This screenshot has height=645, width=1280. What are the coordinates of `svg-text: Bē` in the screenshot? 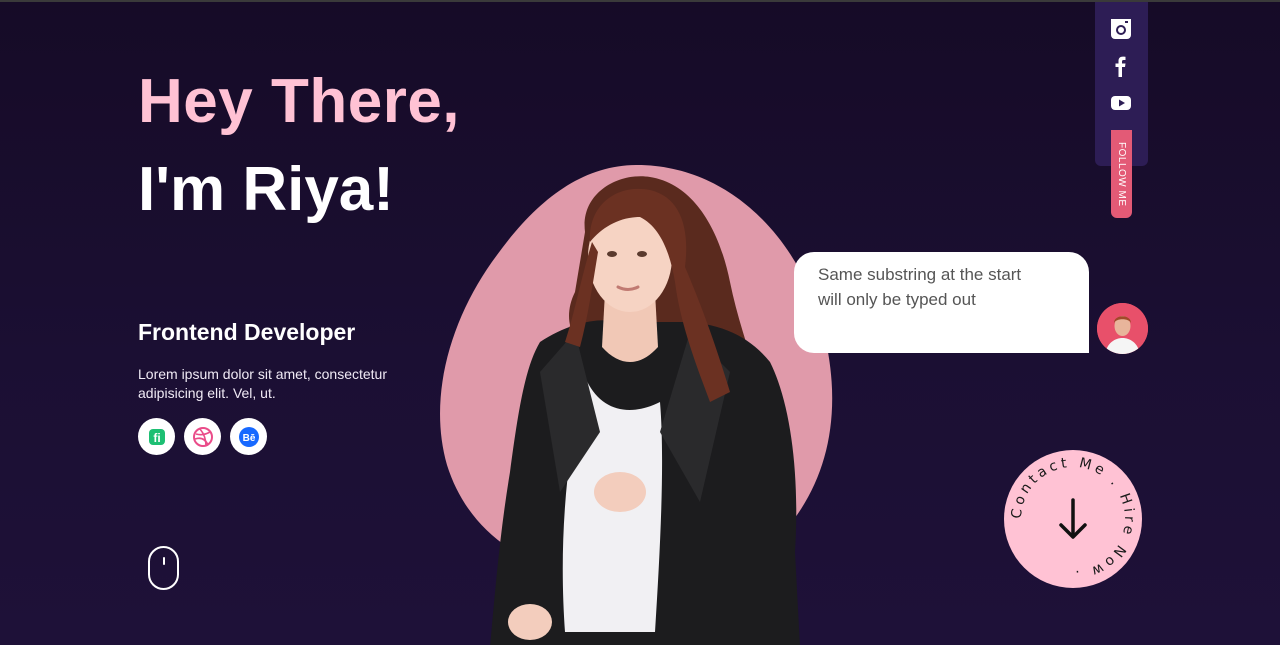 It's located at (248, 438).